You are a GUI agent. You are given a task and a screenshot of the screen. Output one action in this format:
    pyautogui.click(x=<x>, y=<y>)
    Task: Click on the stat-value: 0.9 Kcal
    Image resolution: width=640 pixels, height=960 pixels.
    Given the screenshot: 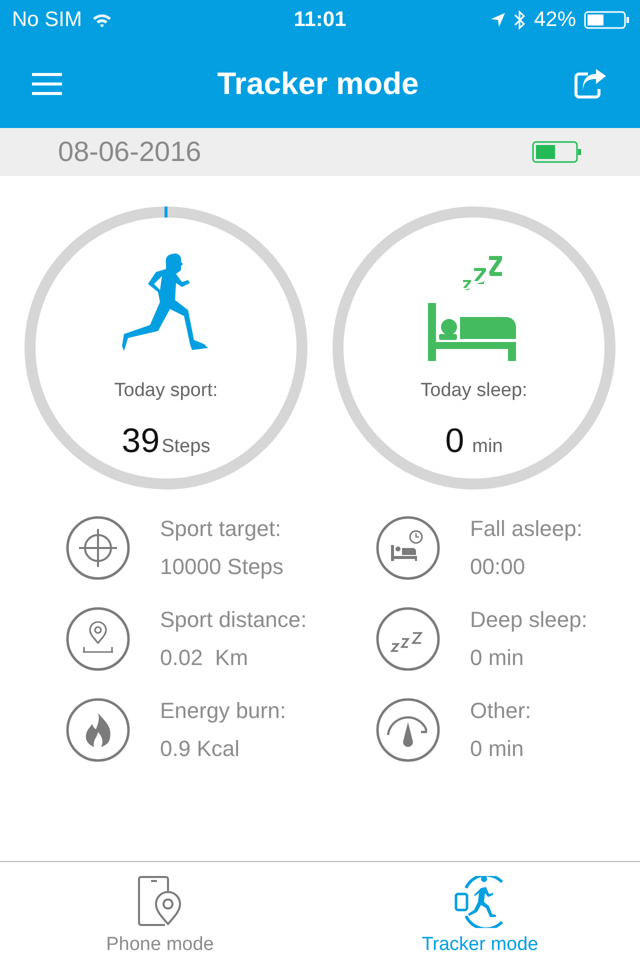 What is the action you would take?
    pyautogui.click(x=200, y=749)
    